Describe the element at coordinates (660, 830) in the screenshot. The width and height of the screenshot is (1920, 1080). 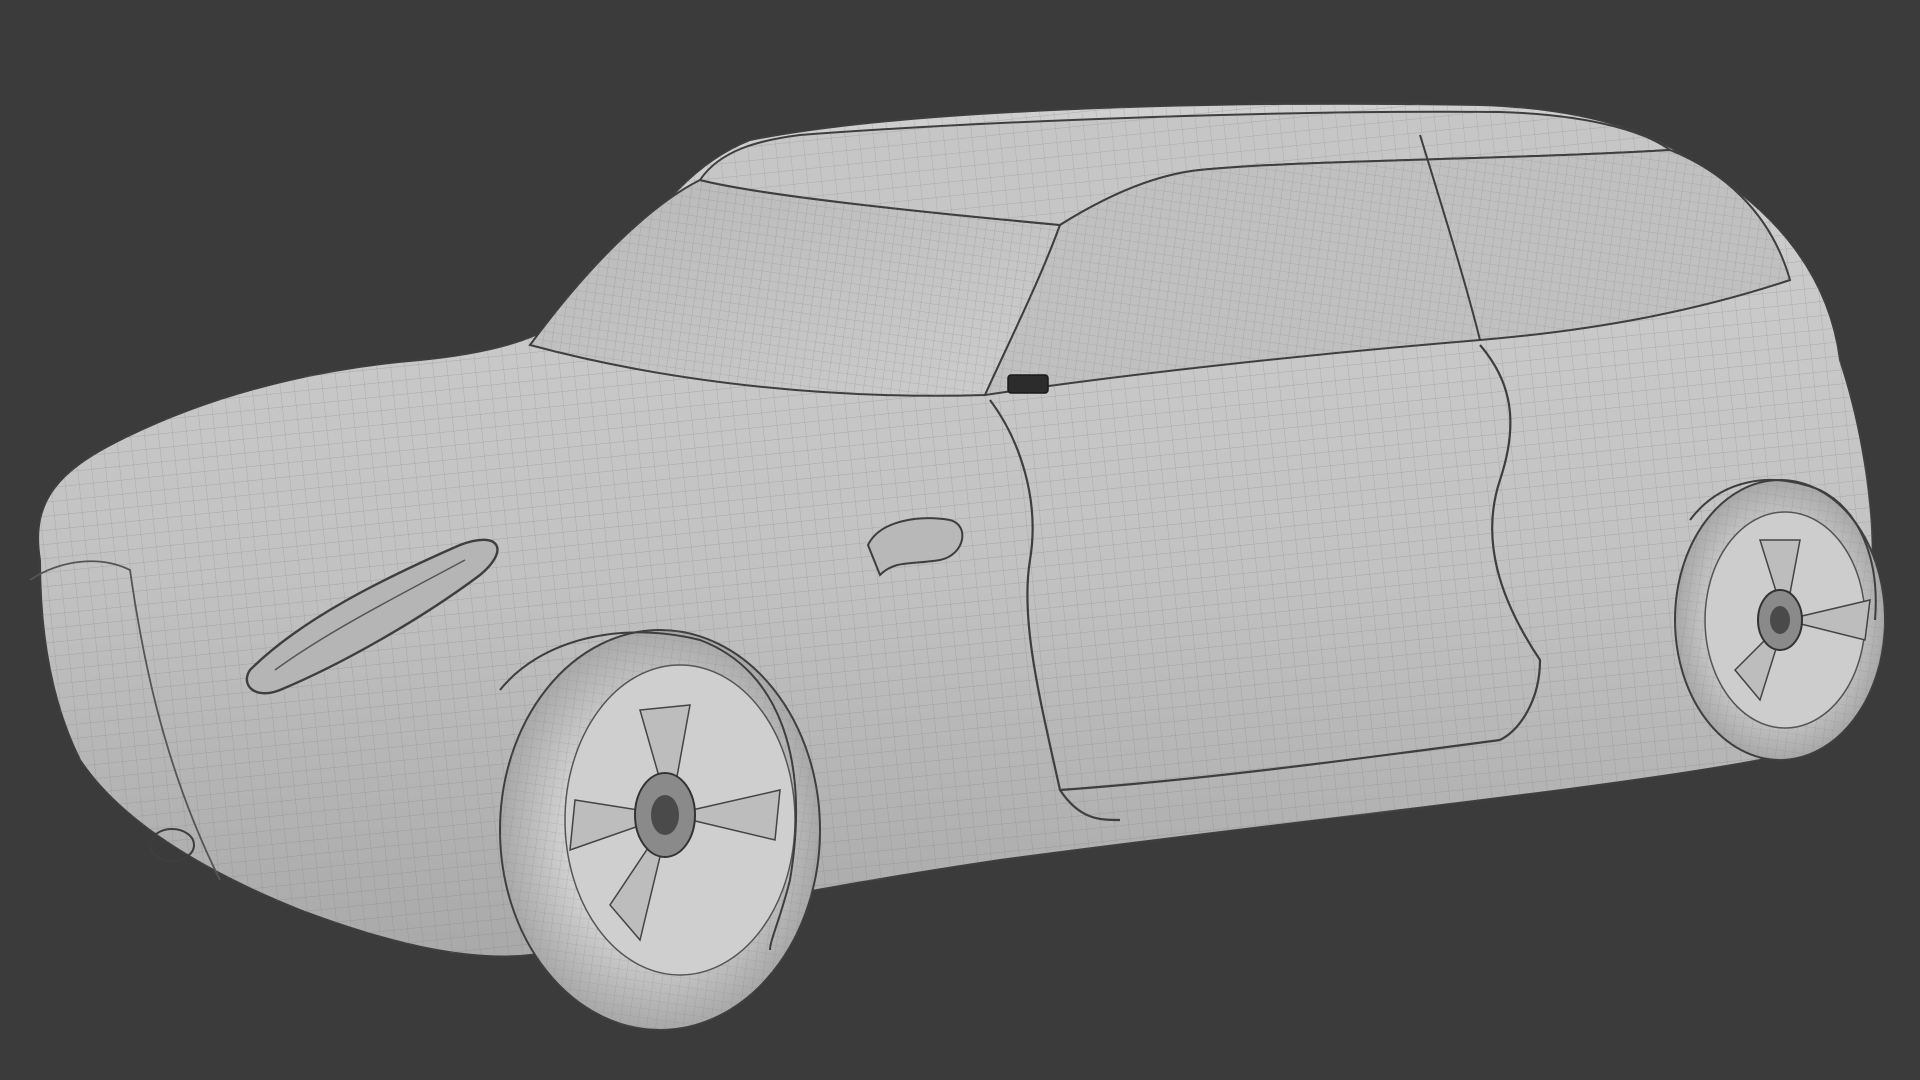
I see `front-wheel` at that location.